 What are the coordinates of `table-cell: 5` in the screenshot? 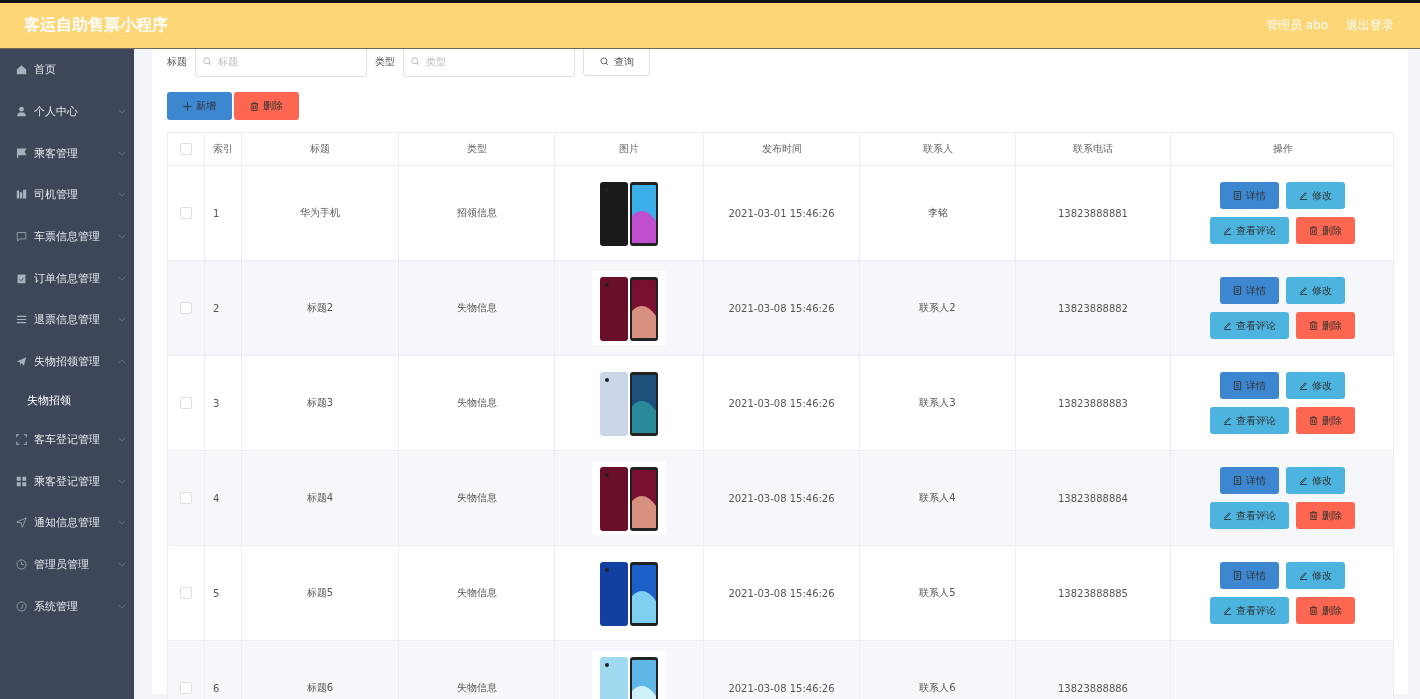 It's located at (216, 593).